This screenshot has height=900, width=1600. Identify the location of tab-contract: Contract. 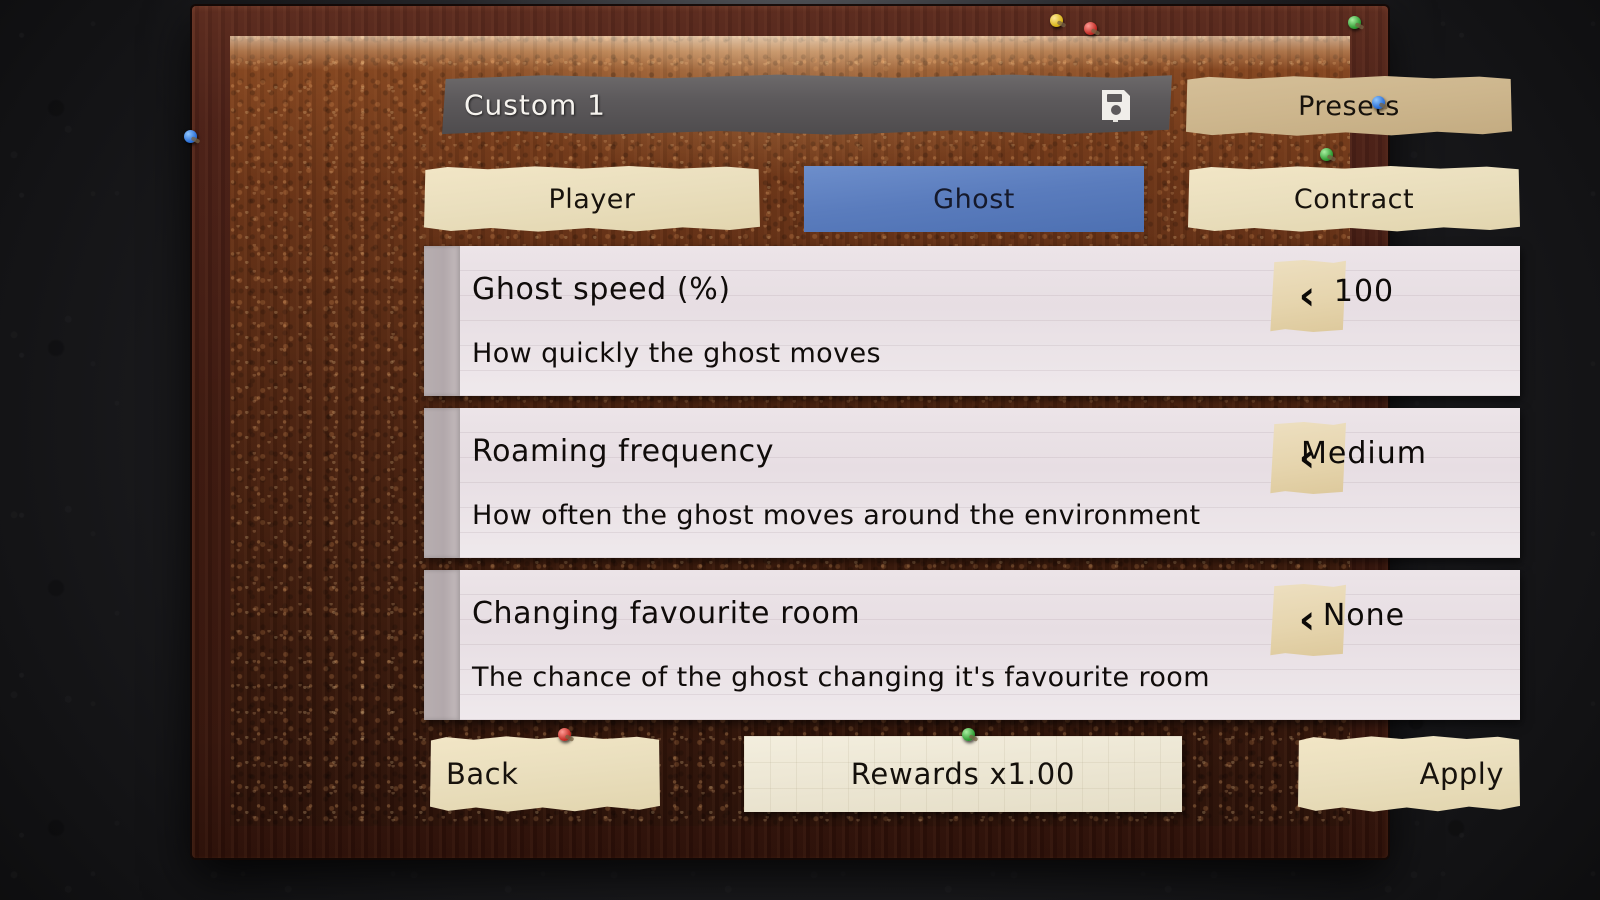
(1354, 199).